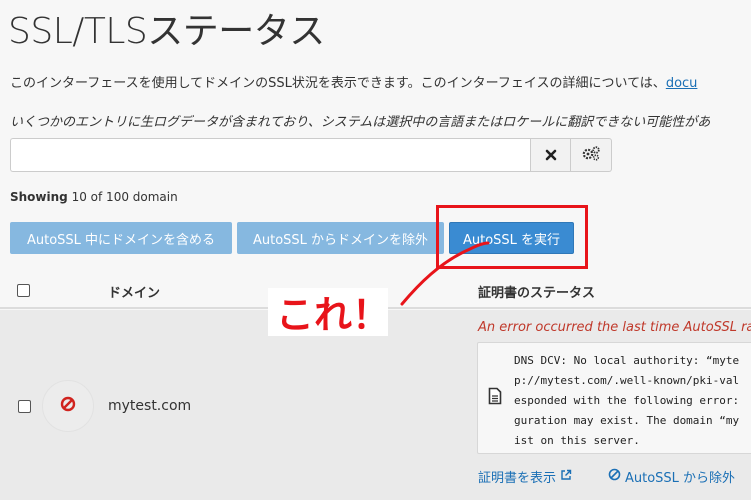 The image size is (751, 500). Describe the element at coordinates (333, 315) in the screenshot. I see `annotation-text: これ！` at that location.